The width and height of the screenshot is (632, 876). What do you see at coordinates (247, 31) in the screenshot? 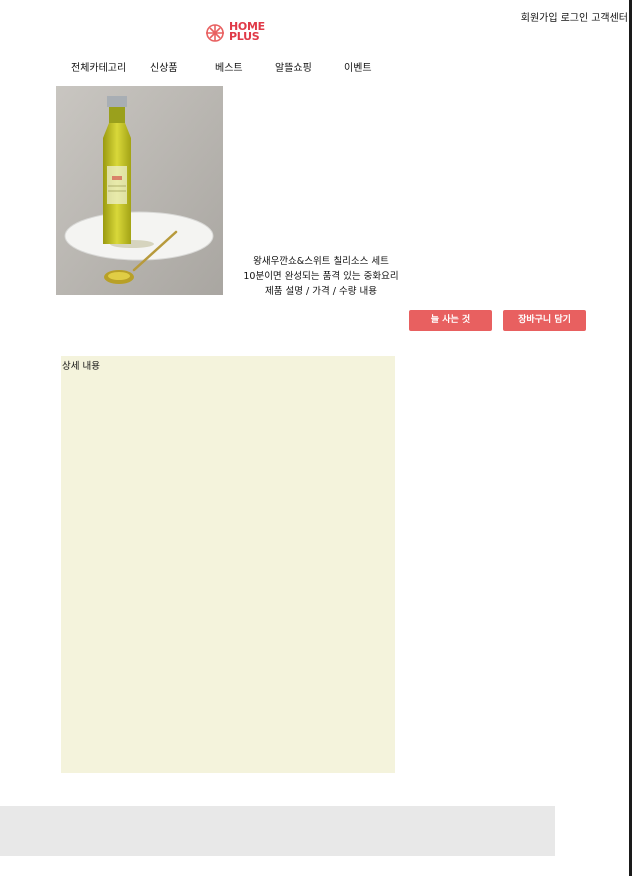
I see `logo-wordmark: HOME PLUS` at bounding box center [247, 31].